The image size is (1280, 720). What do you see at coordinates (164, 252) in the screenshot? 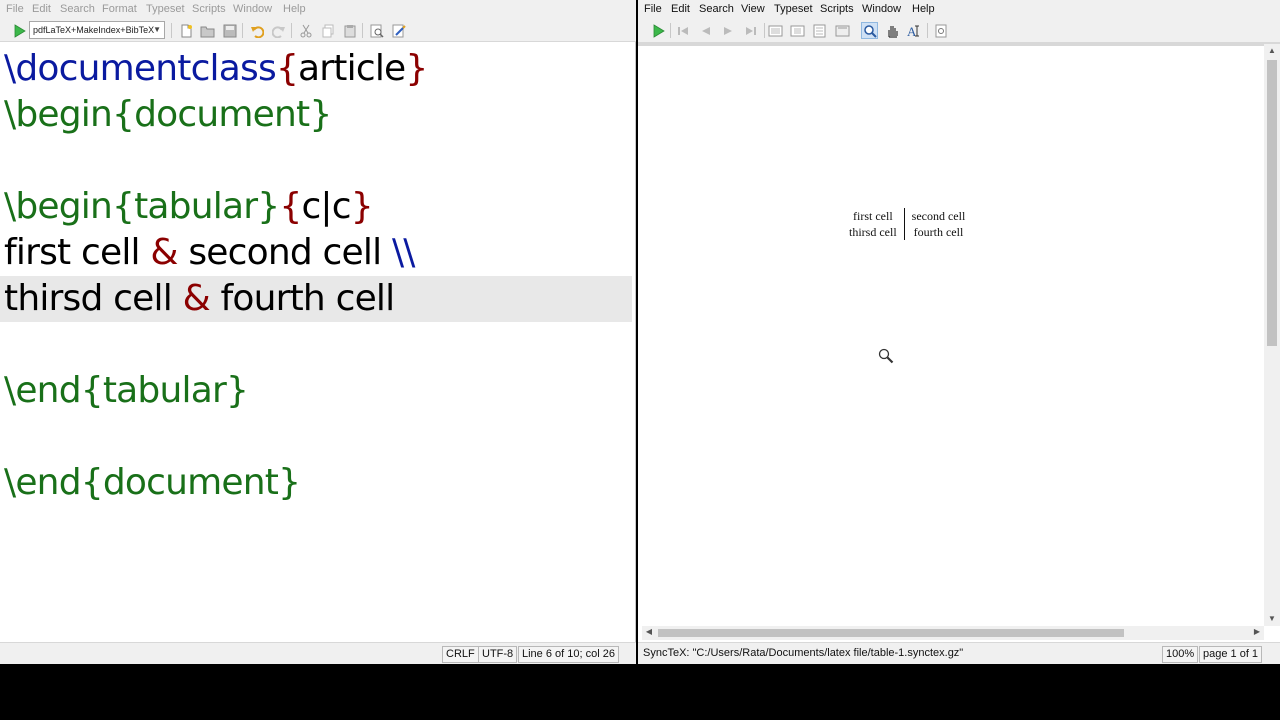
I see `latex-ampersand: &` at bounding box center [164, 252].